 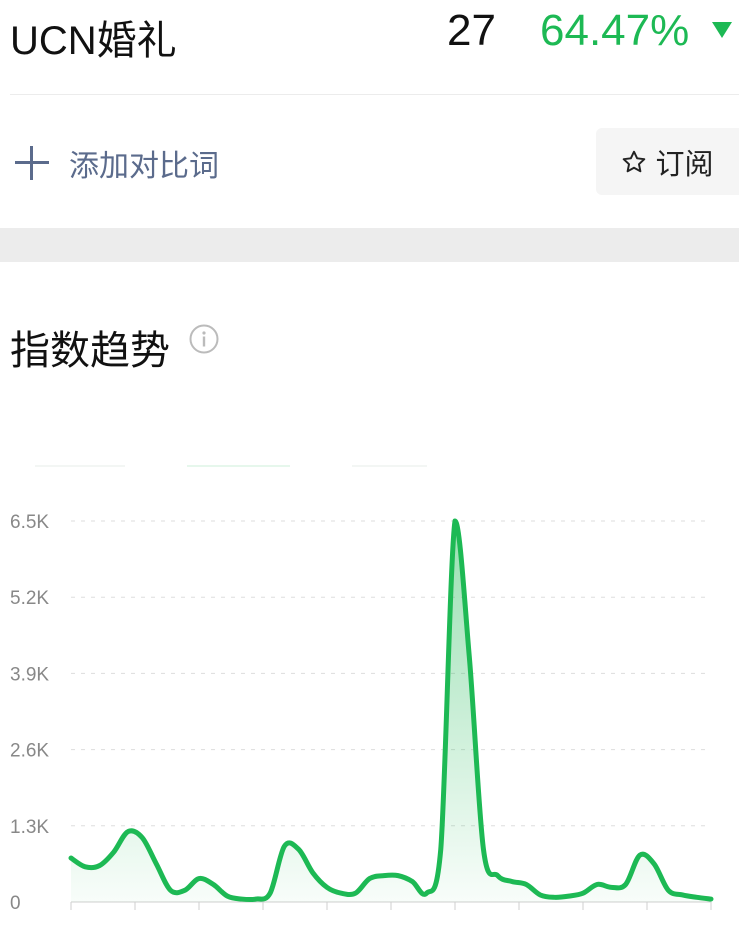 What do you see at coordinates (29, 598) in the screenshot?
I see `y-tick-label: 5.2K` at bounding box center [29, 598].